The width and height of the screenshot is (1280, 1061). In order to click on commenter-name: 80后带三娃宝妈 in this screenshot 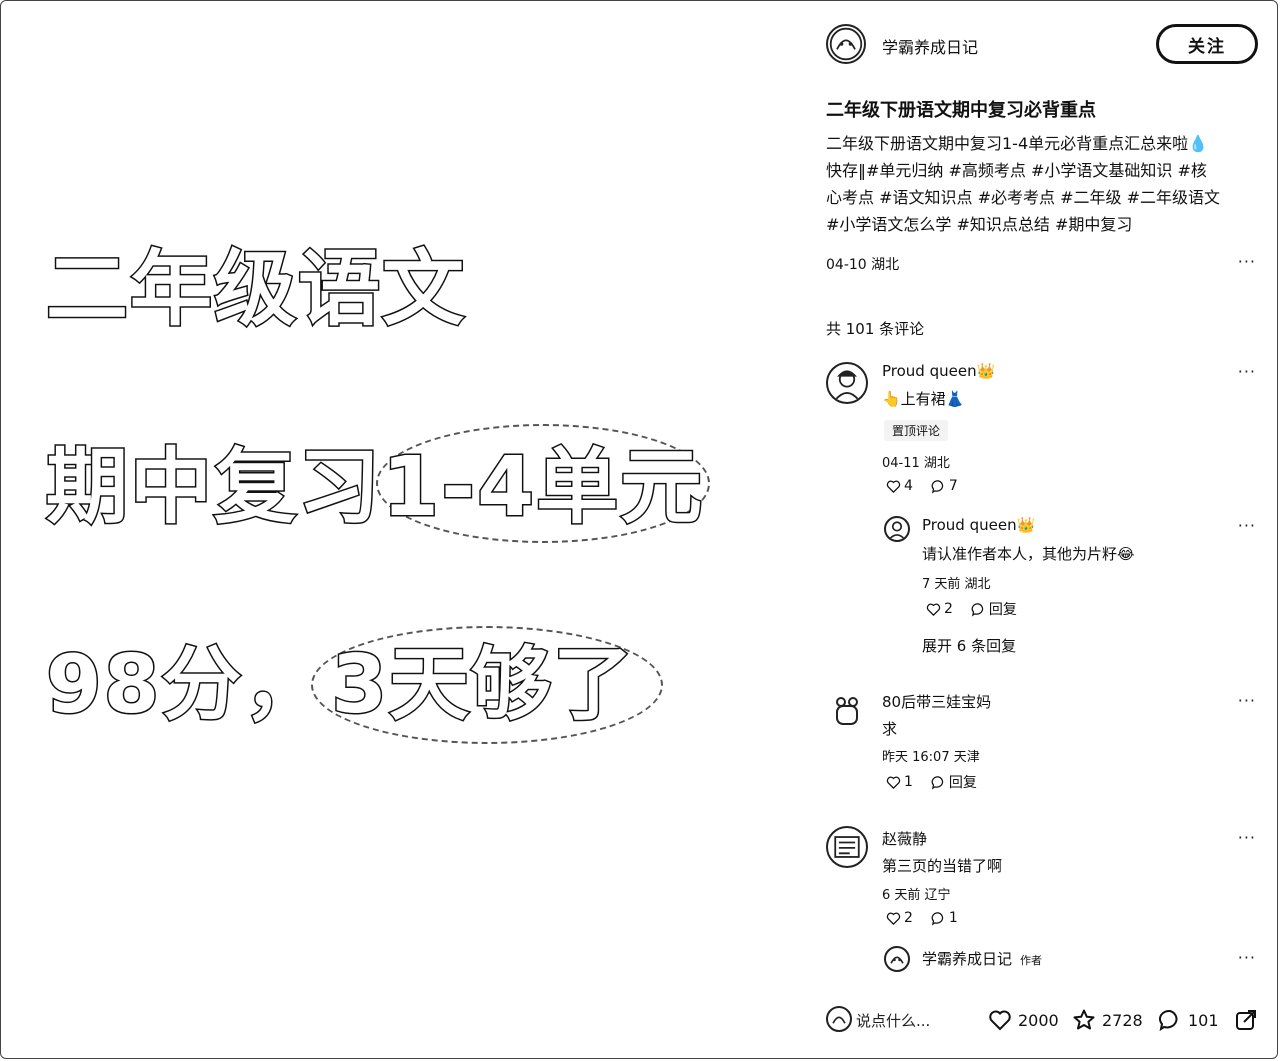, I will do `click(936, 701)`.